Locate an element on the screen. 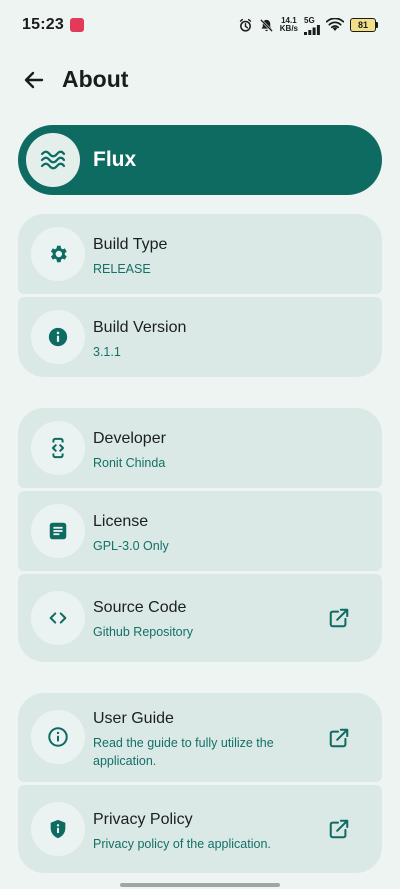  info-filled-icon is located at coordinates (58, 337).